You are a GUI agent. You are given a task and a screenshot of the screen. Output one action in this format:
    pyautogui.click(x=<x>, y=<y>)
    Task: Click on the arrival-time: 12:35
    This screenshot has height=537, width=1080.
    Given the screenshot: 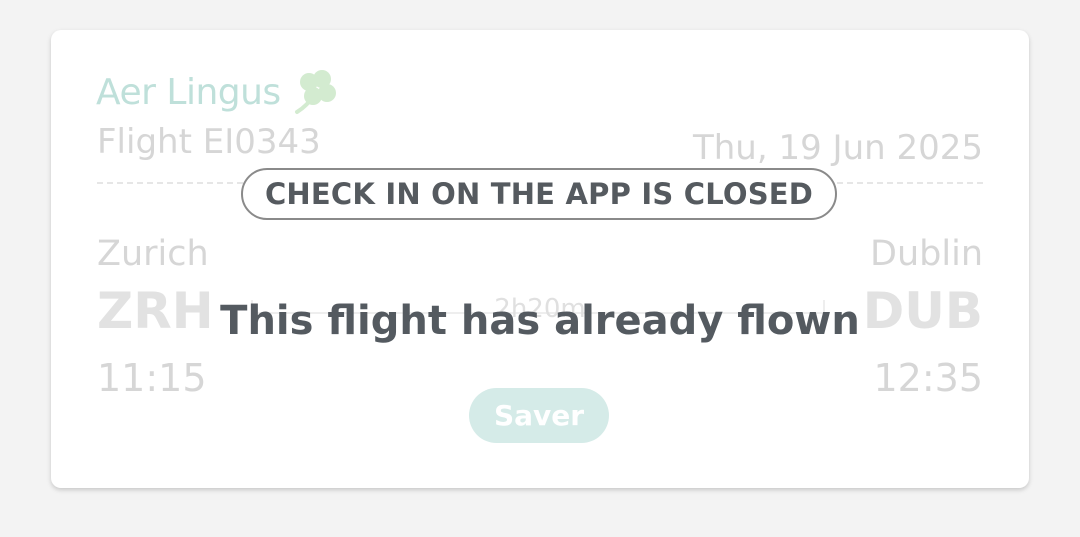 What is the action you would take?
    pyautogui.click(x=928, y=378)
    